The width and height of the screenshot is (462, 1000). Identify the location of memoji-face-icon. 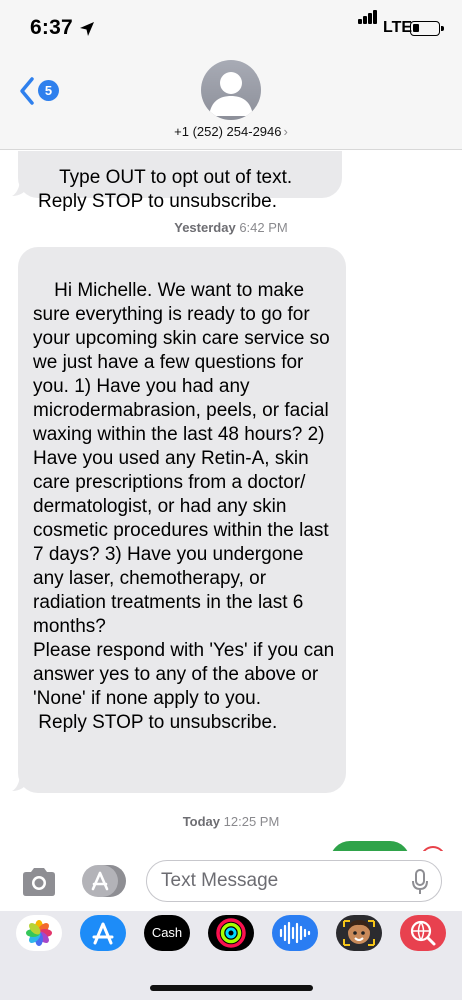
(359, 933).